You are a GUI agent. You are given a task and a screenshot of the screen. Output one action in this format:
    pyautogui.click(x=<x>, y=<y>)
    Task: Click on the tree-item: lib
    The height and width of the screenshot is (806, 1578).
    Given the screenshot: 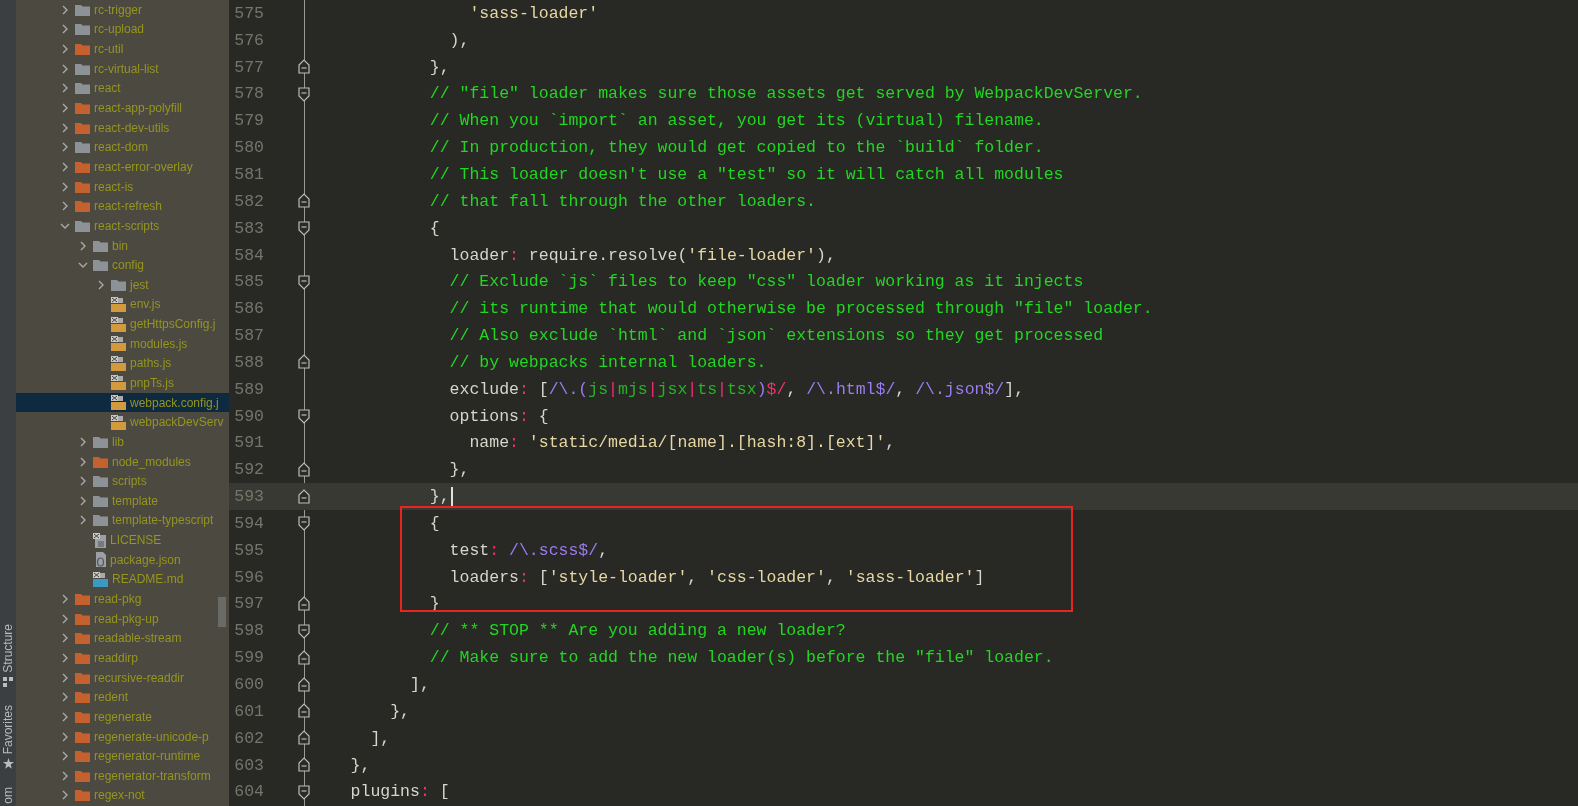 What is the action you would take?
    pyautogui.click(x=122, y=442)
    